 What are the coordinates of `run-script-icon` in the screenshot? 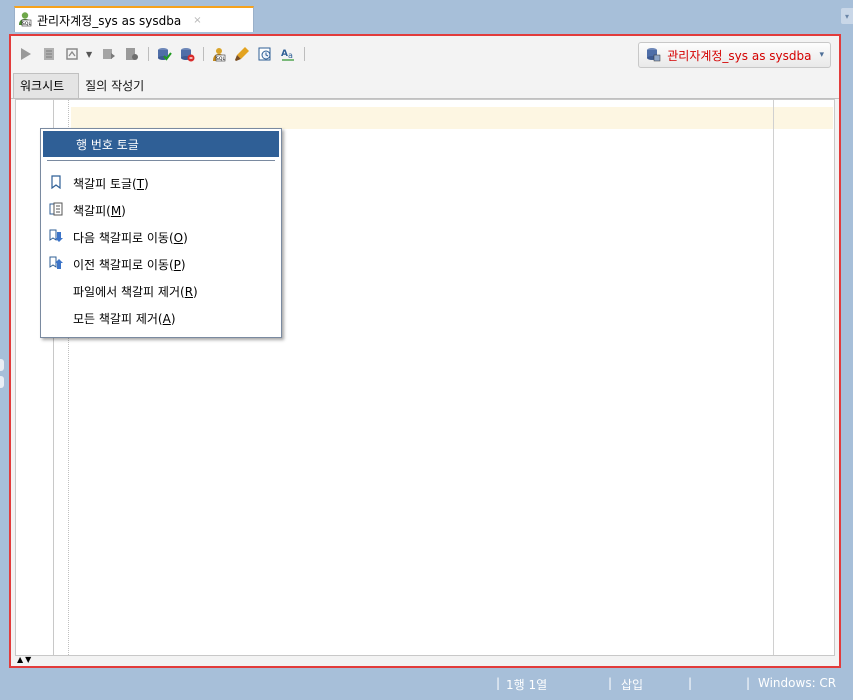 It's located at (48, 54).